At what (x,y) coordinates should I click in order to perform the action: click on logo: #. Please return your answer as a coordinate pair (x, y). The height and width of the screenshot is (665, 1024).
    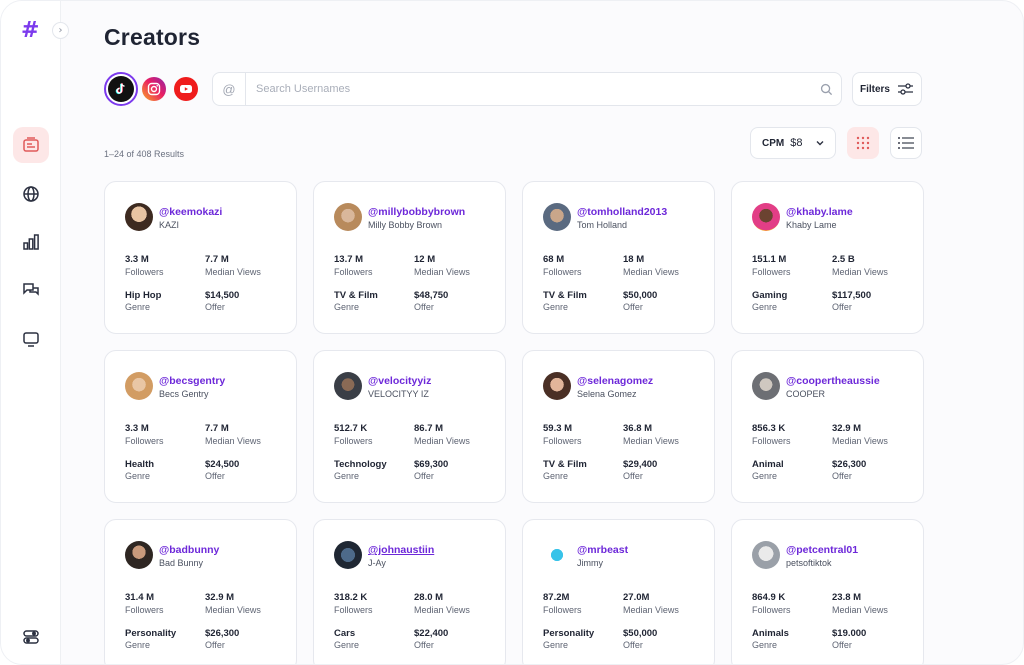
    Looking at the image, I should click on (30, 30).